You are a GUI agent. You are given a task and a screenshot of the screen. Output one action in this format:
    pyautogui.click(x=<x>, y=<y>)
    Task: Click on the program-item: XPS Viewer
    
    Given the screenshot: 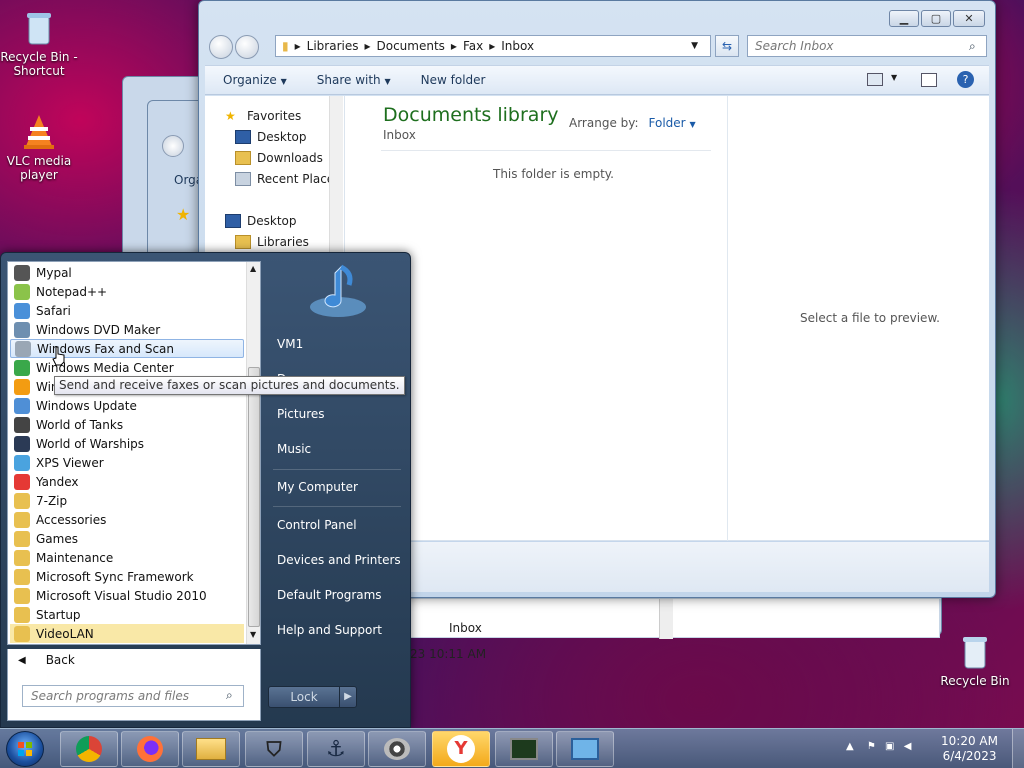 What is the action you would take?
    pyautogui.click(x=127, y=462)
    